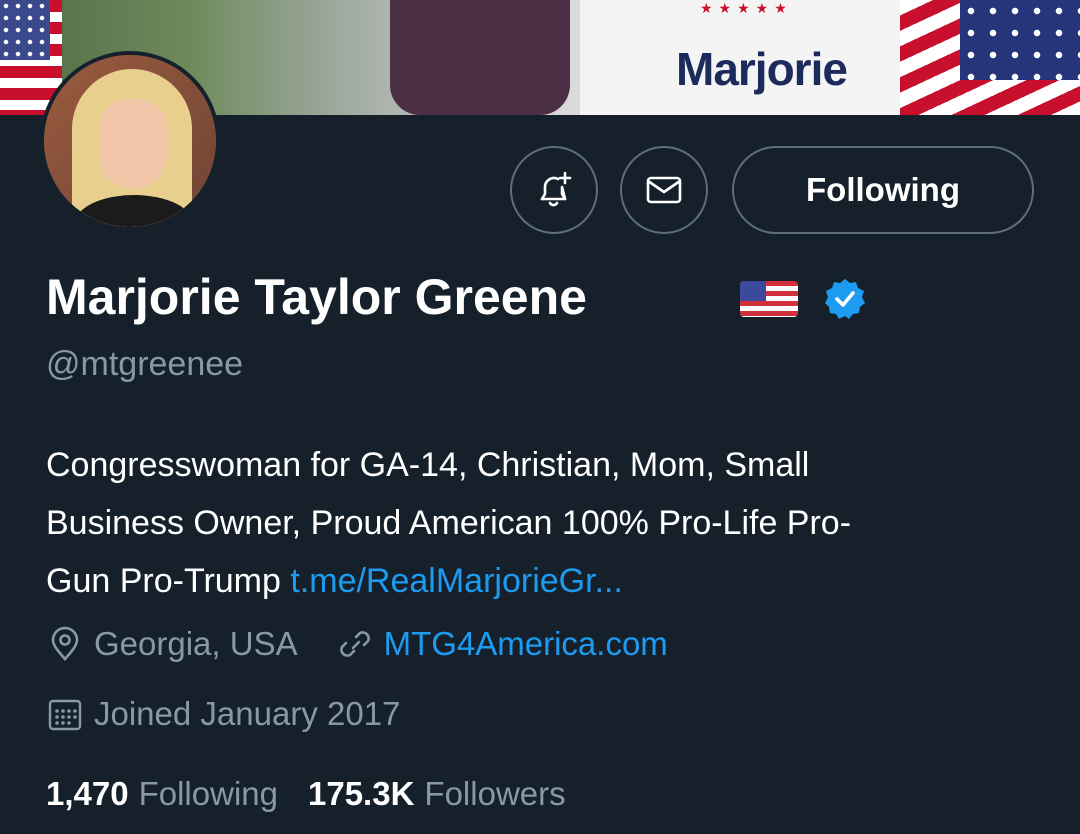 The width and height of the screenshot is (1080, 834). What do you see at coordinates (196, 643) in the screenshot?
I see `location-text: Georgia, USA` at bounding box center [196, 643].